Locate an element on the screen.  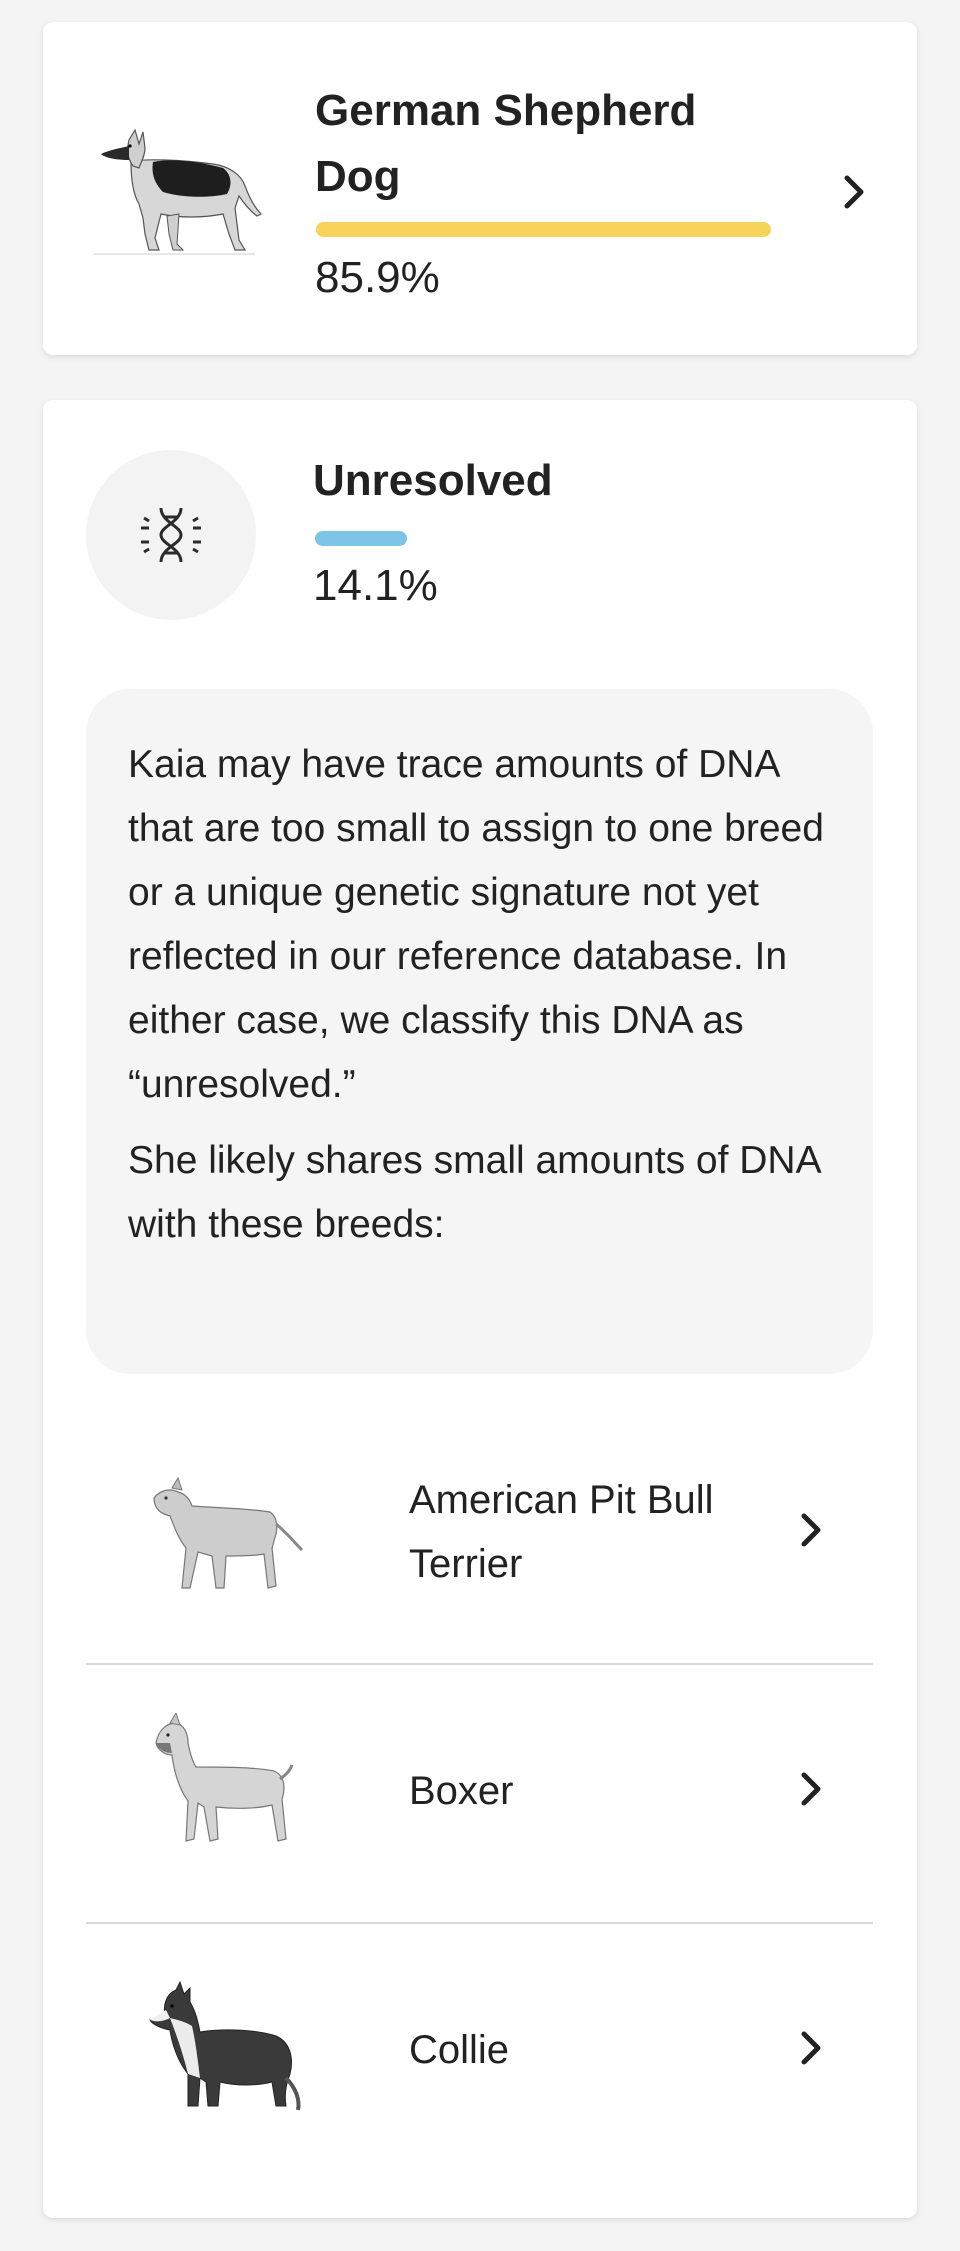
german-shepherd-illustration is located at coordinates (173, 192).